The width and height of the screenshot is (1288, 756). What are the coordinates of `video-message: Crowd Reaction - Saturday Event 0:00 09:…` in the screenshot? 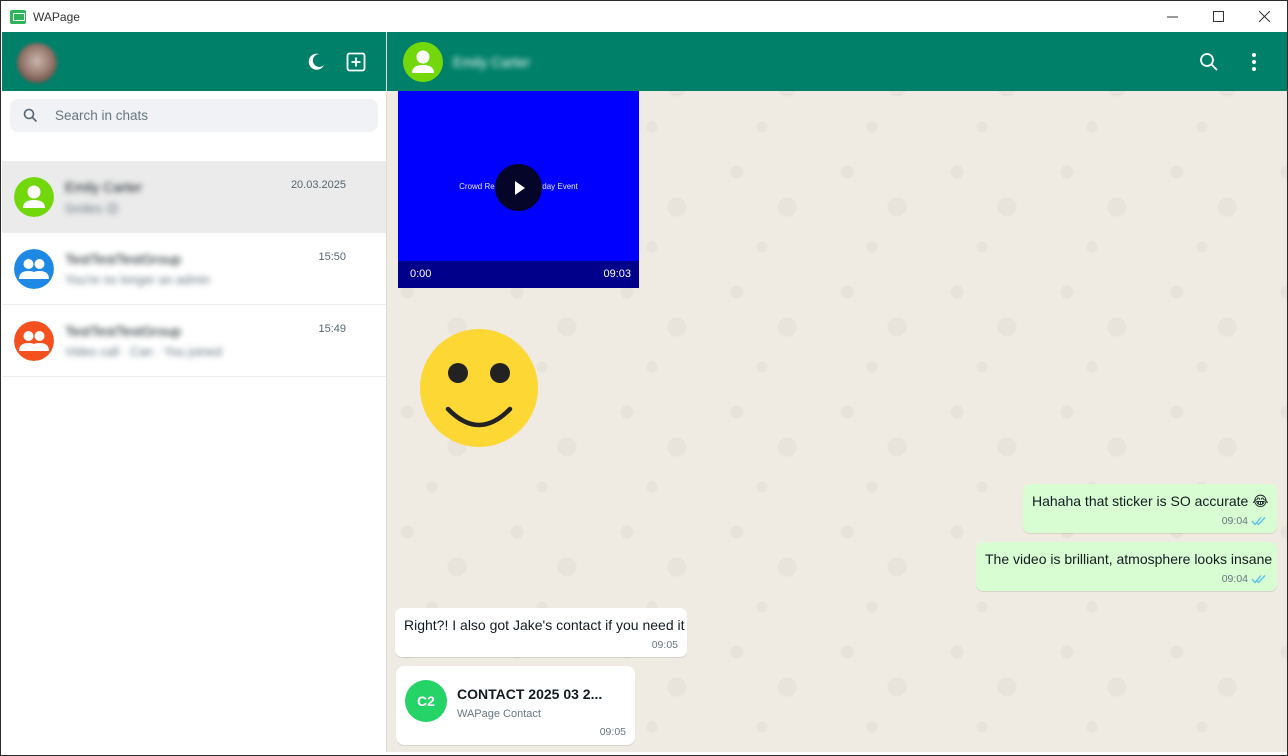 It's located at (518, 189).